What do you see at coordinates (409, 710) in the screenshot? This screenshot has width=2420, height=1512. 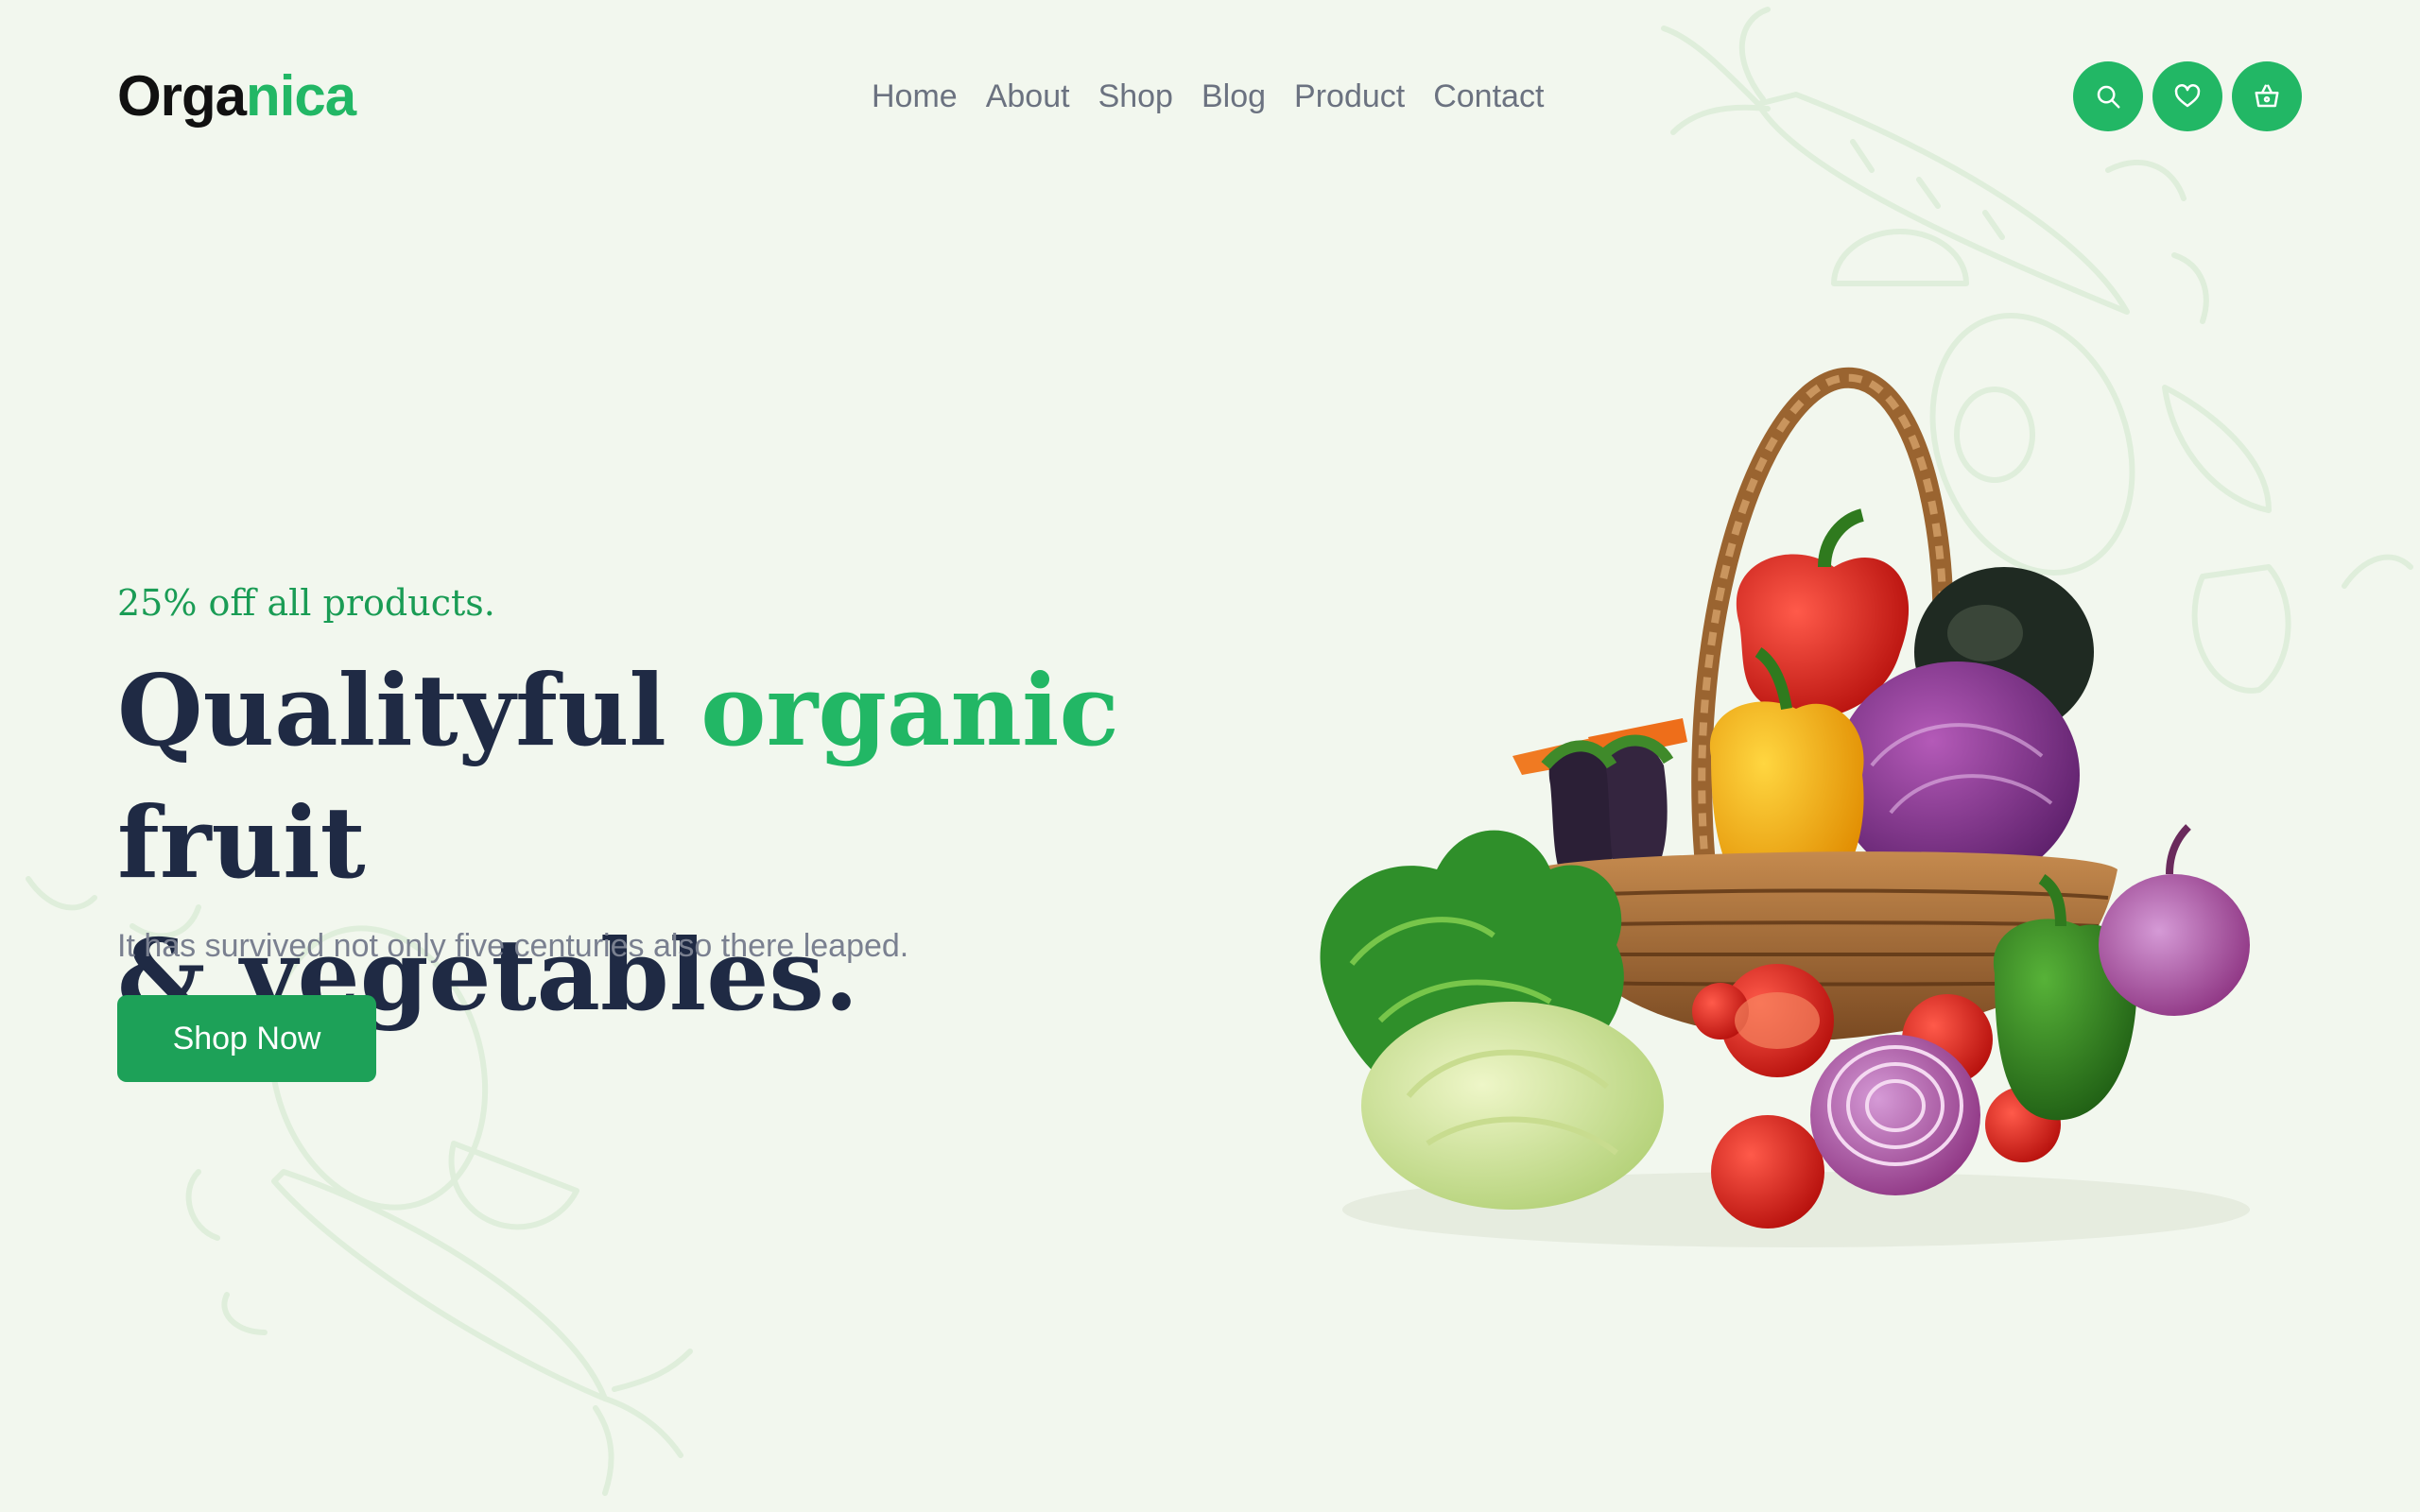 I see `headline-part-1: Qualityful` at bounding box center [409, 710].